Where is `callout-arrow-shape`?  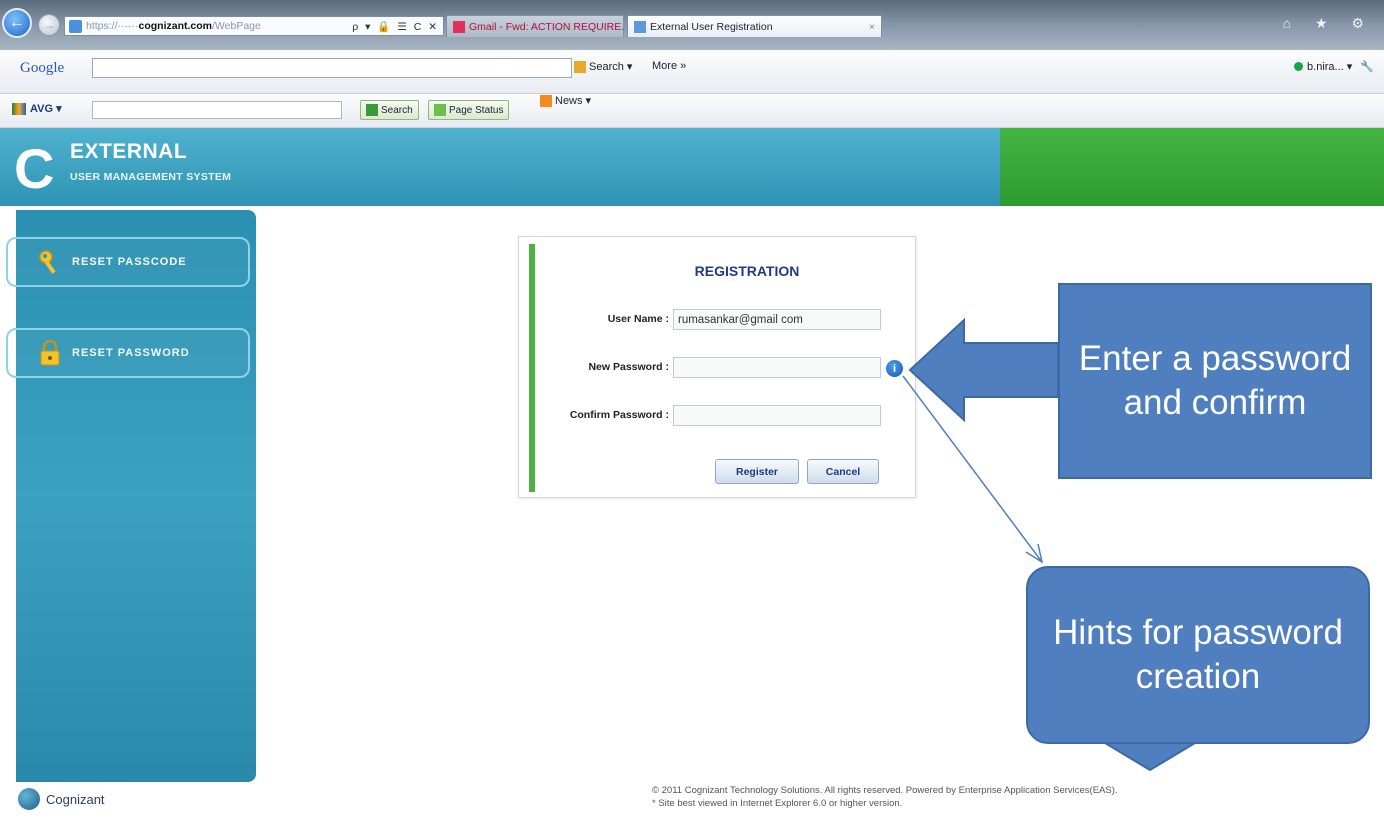 callout-arrow-shape is located at coordinates (983, 370).